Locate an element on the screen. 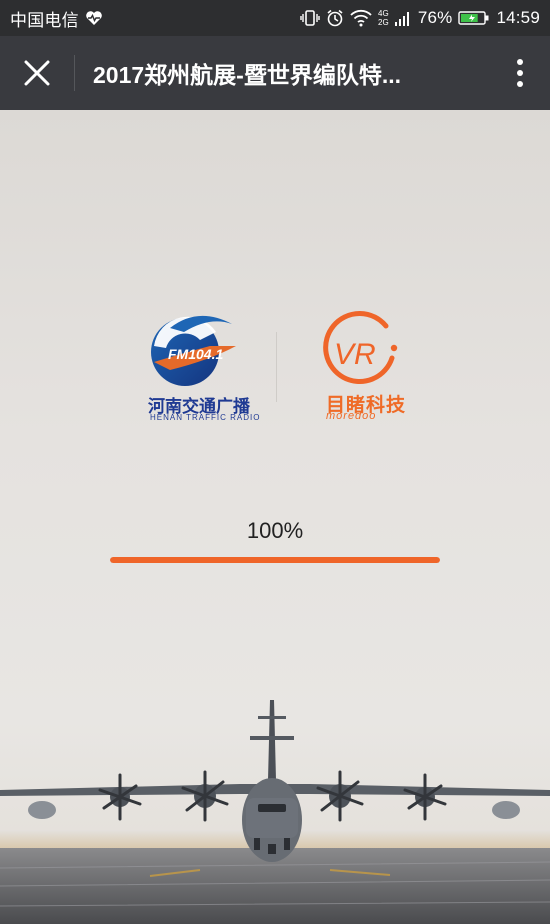  heart-pulse-icon is located at coordinates (94, 18).